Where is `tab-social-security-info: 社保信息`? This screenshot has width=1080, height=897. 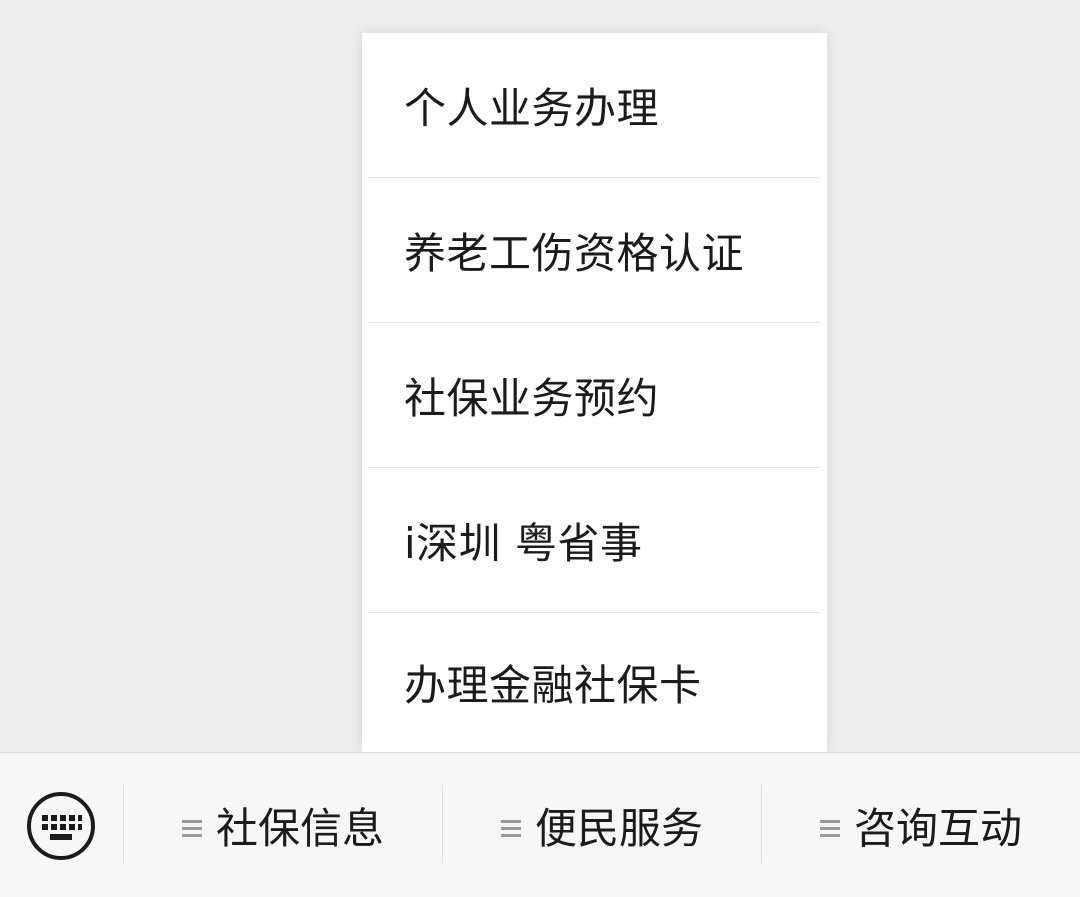
tab-social-security-info: 社保信息 is located at coordinates (283, 825).